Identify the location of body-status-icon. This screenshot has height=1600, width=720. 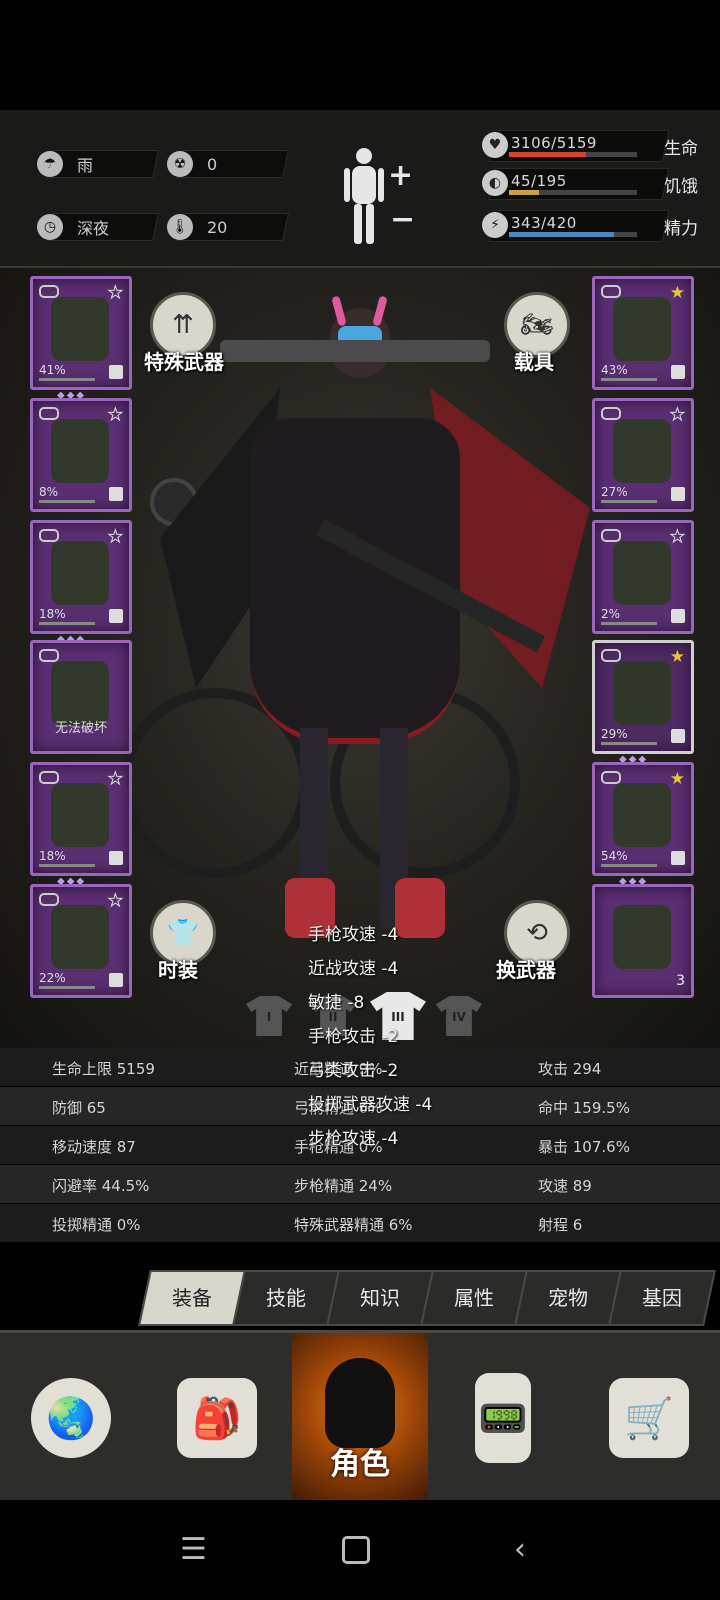
(364, 196).